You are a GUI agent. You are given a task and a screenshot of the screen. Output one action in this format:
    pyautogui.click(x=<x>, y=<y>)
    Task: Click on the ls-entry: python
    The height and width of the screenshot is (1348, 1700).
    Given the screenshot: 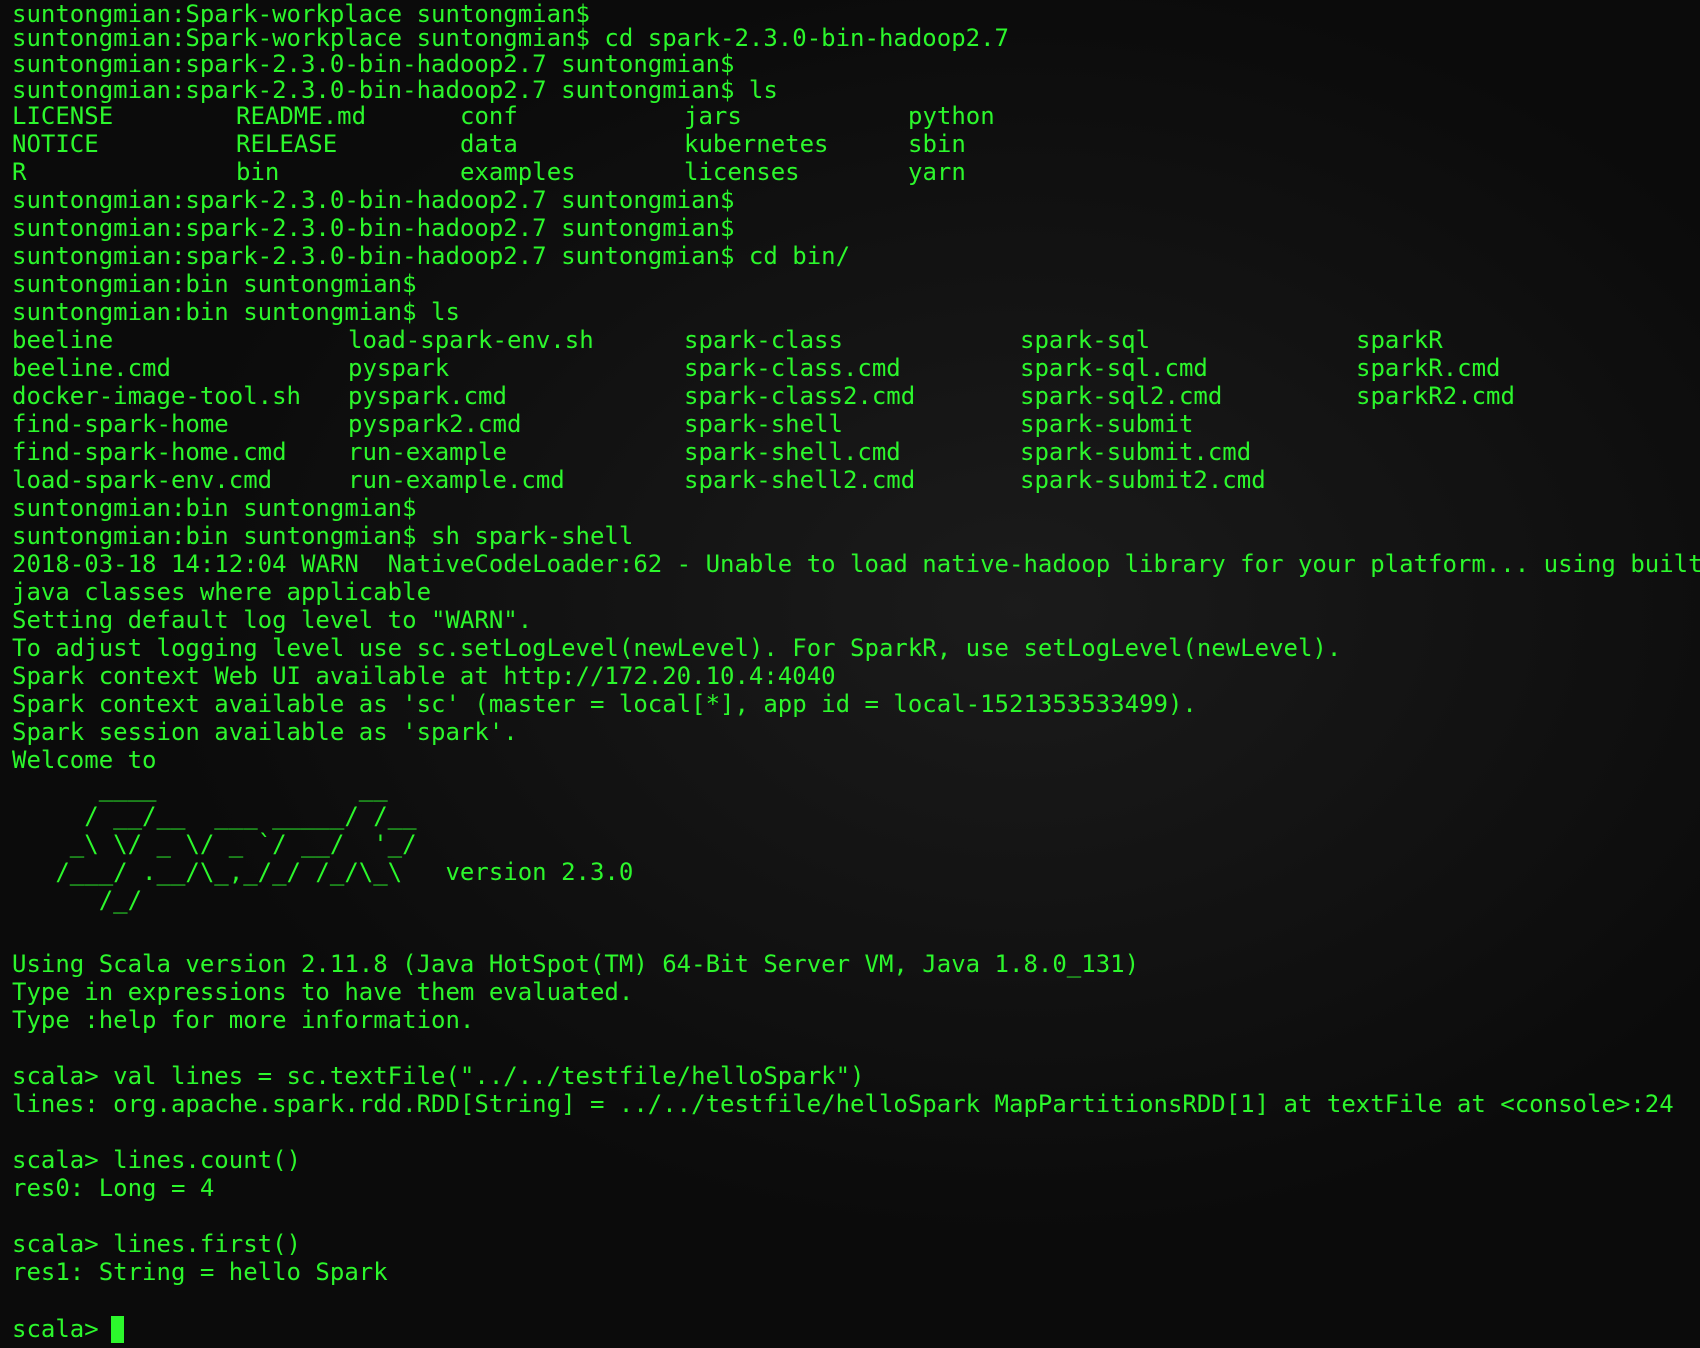 What is the action you would take?
    pyautogui.click(x=951, y=116)
    